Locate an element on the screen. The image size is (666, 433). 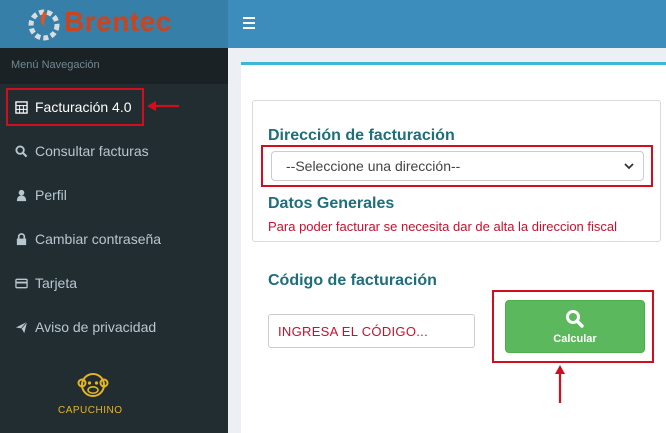
chevron-down-icon is located at coordinates (629, 166).